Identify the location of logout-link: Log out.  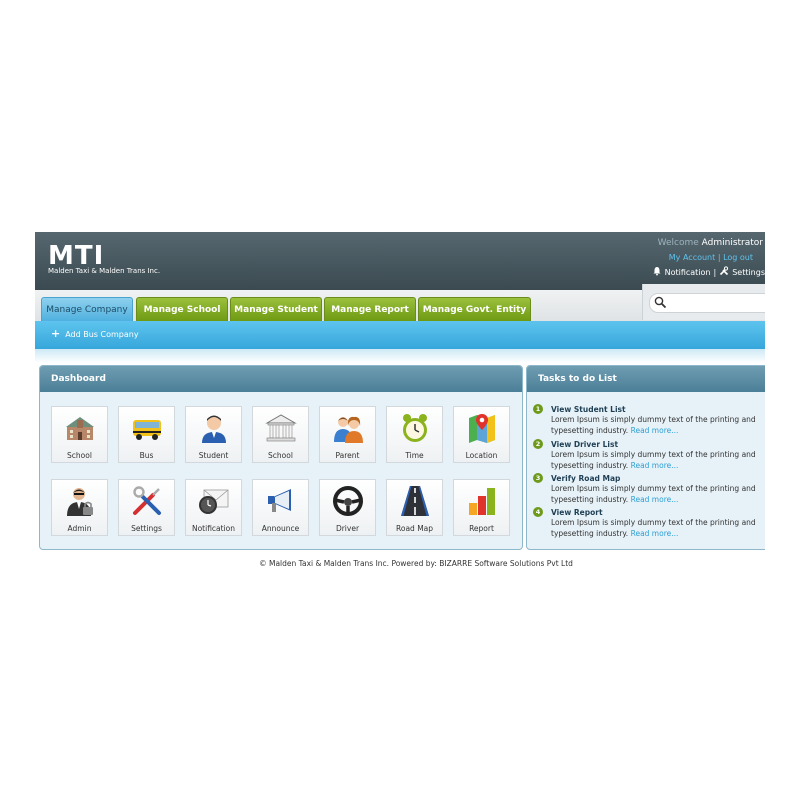
(738, 257).